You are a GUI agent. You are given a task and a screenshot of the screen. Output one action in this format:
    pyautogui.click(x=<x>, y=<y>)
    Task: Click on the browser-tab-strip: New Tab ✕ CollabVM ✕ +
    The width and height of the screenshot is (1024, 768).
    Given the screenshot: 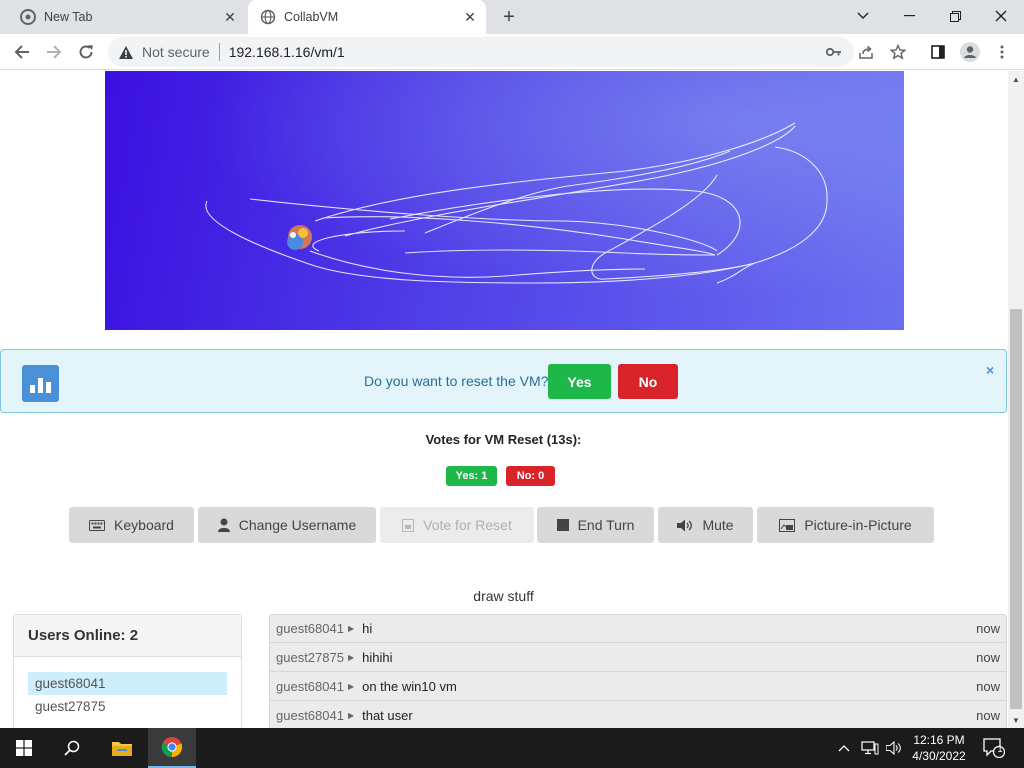 What is the action you would take?
    pyautogui.click(x=512, y=17)
    